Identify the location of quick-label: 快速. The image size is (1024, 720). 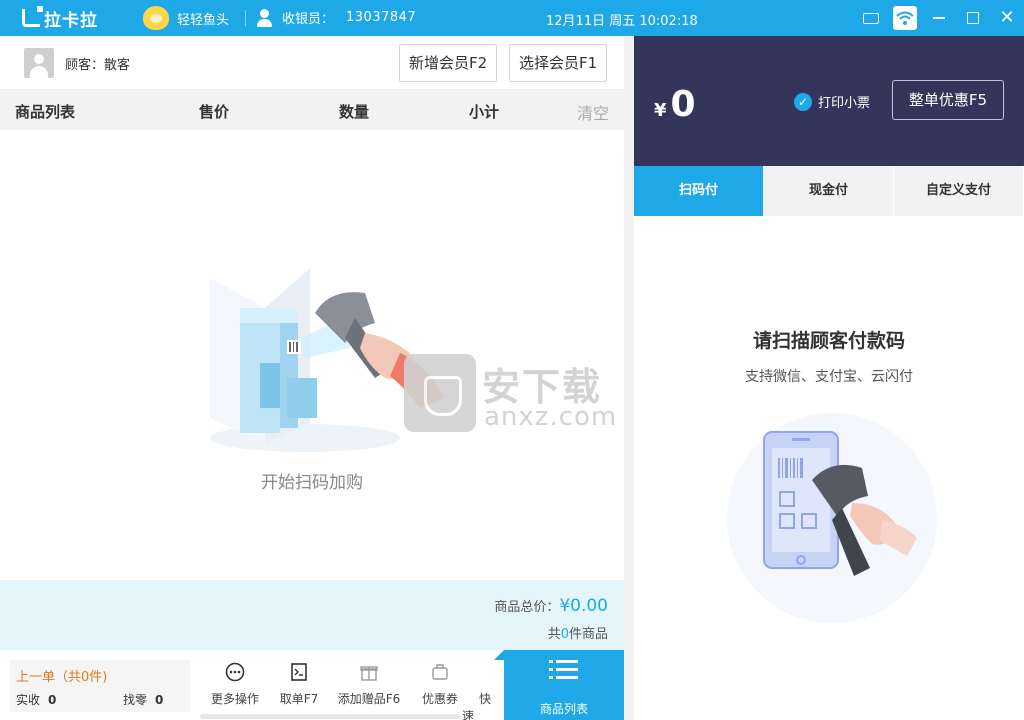
(477, 706).